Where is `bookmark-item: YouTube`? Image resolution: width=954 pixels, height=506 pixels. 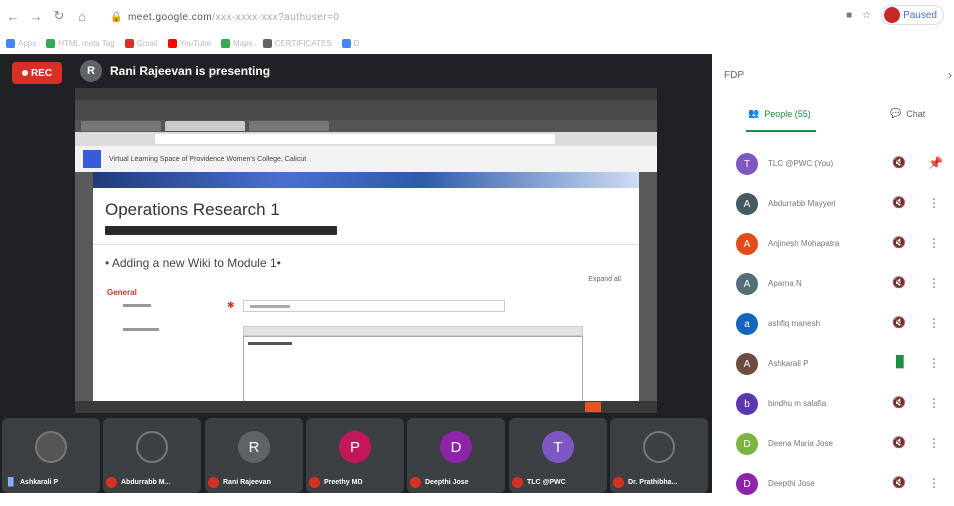 bookmark-item: YouTube is located at coordinates (189, 43).